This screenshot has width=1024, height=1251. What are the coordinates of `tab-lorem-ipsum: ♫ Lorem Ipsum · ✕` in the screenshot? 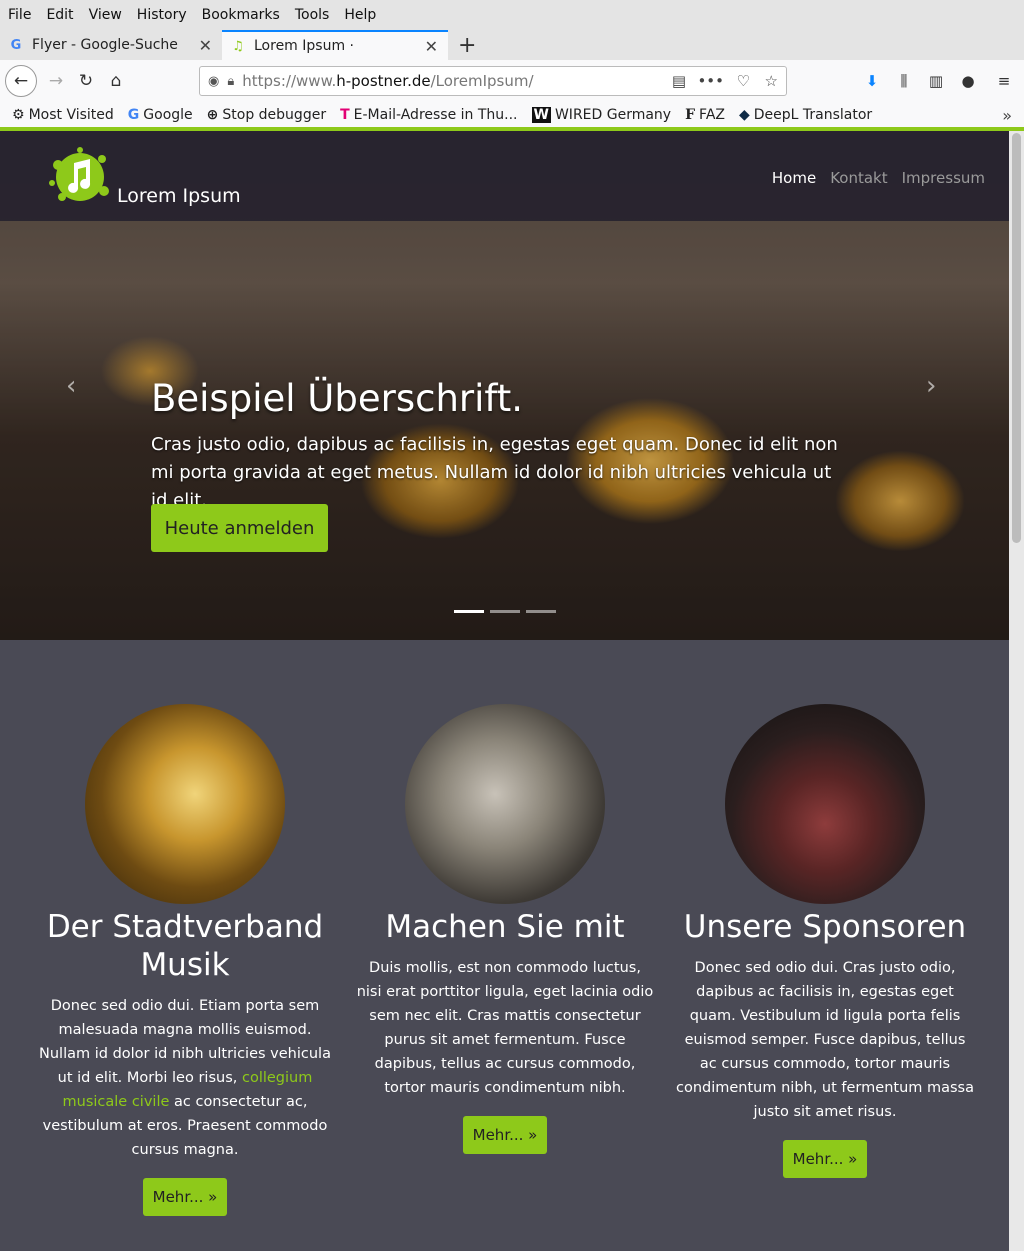 It's located at (335, 45).